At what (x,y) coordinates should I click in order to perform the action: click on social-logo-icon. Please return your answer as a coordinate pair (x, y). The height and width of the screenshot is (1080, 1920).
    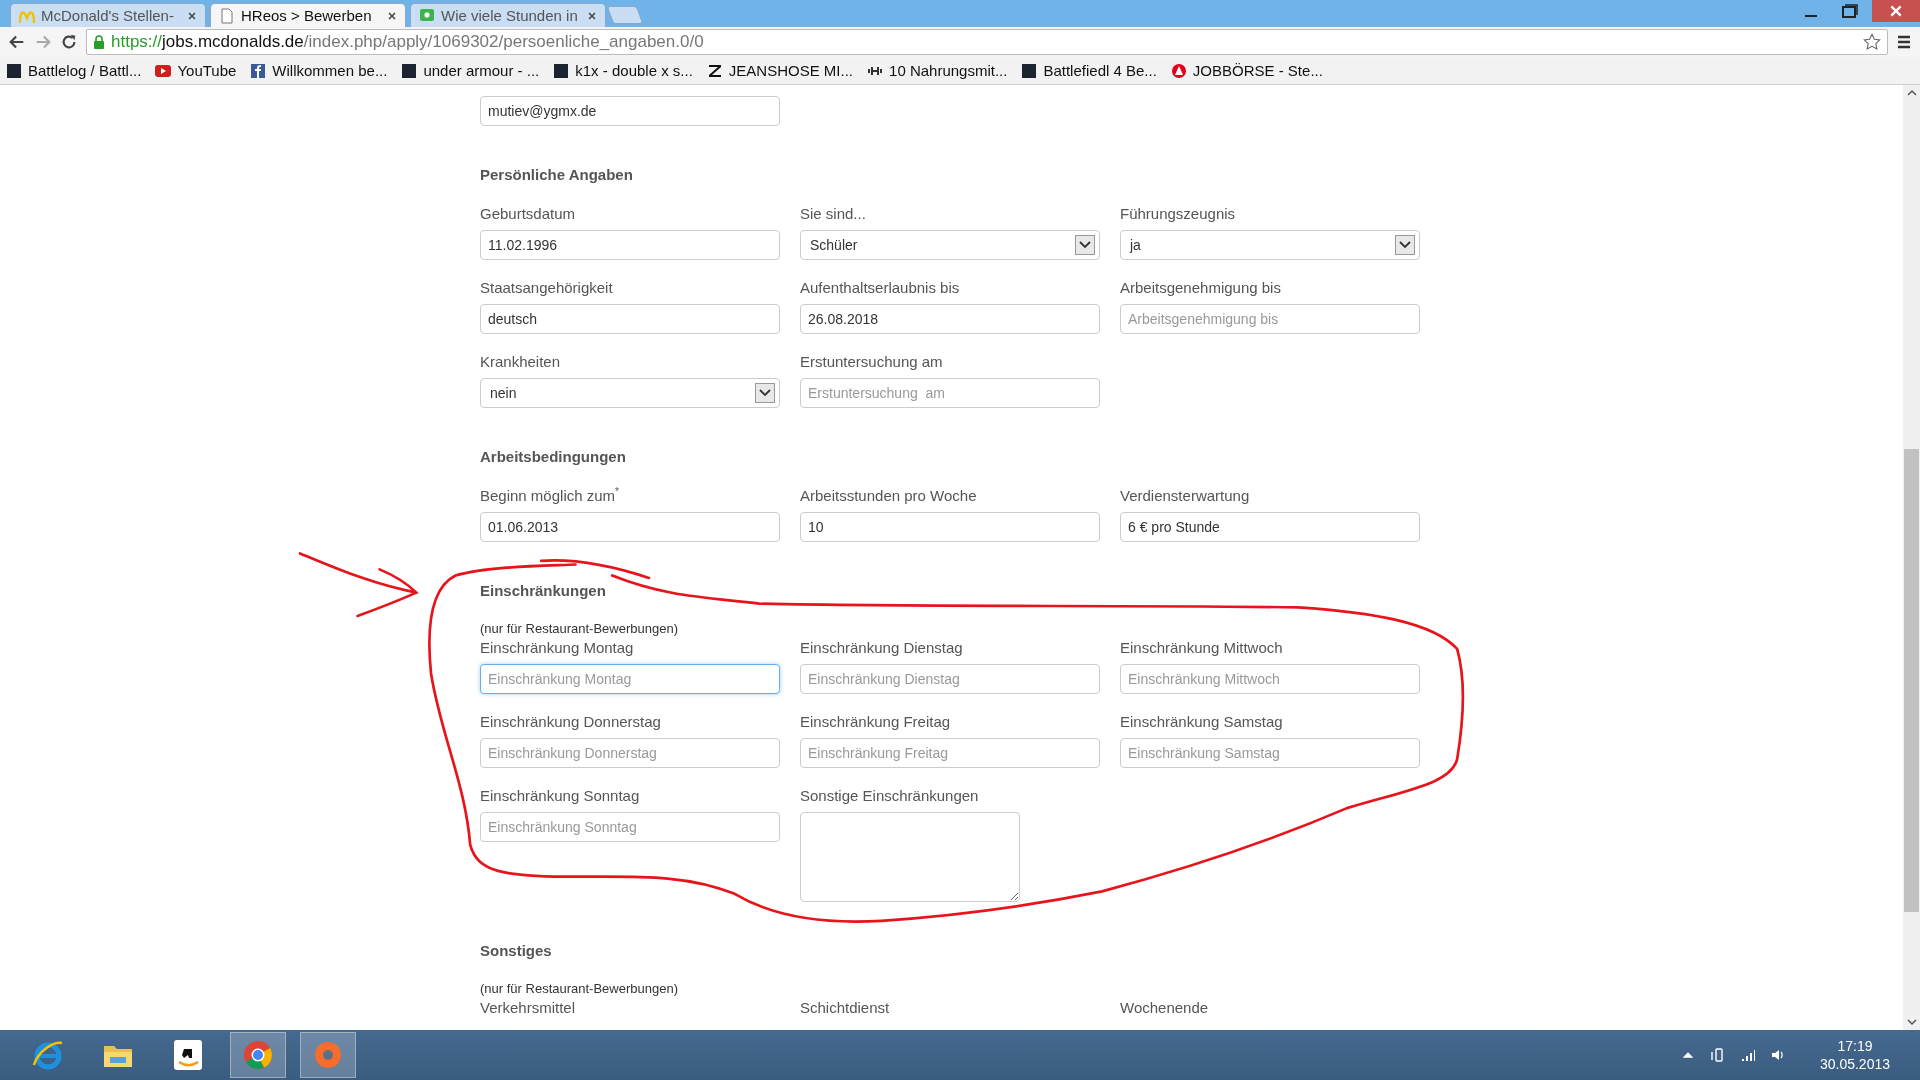
    Looking at the image, I should click on (258, 70).